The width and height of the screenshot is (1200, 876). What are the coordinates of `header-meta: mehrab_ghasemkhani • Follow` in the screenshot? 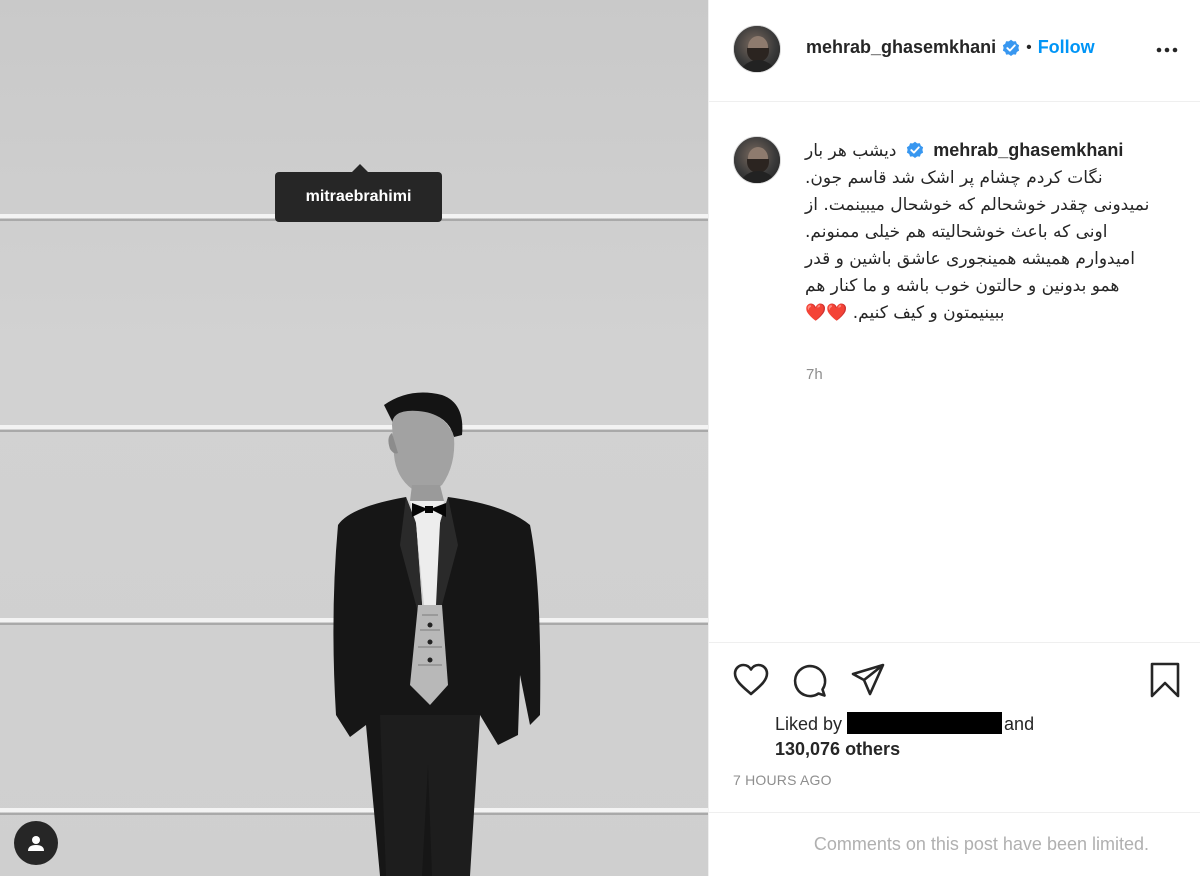 It's located at (950, 47).